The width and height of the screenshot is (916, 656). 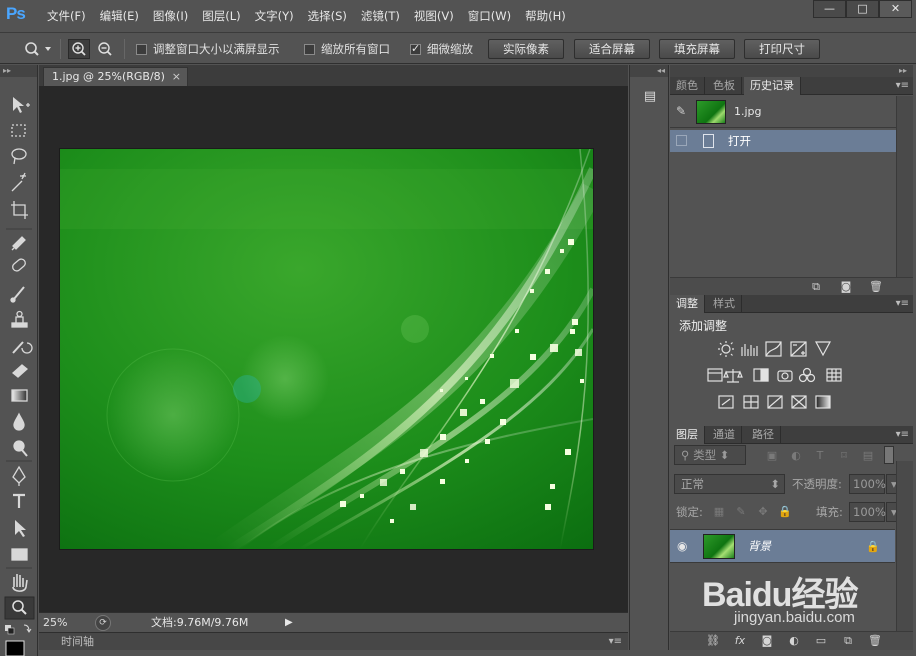 What do you see at coordinates (434, 16) in the screenshot?
I see `menu-view: 视图(V)` at bounding box center [434, 16].